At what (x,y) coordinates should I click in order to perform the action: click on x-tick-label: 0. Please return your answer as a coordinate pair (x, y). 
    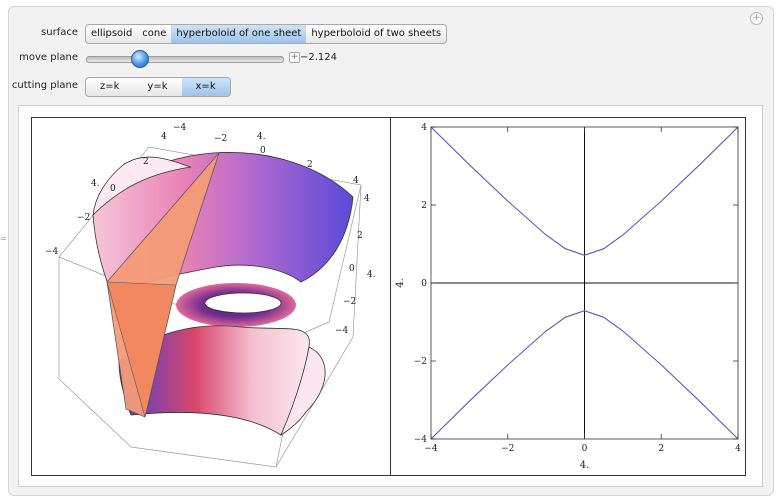
    Looking at the image, I should click on (585, 449).